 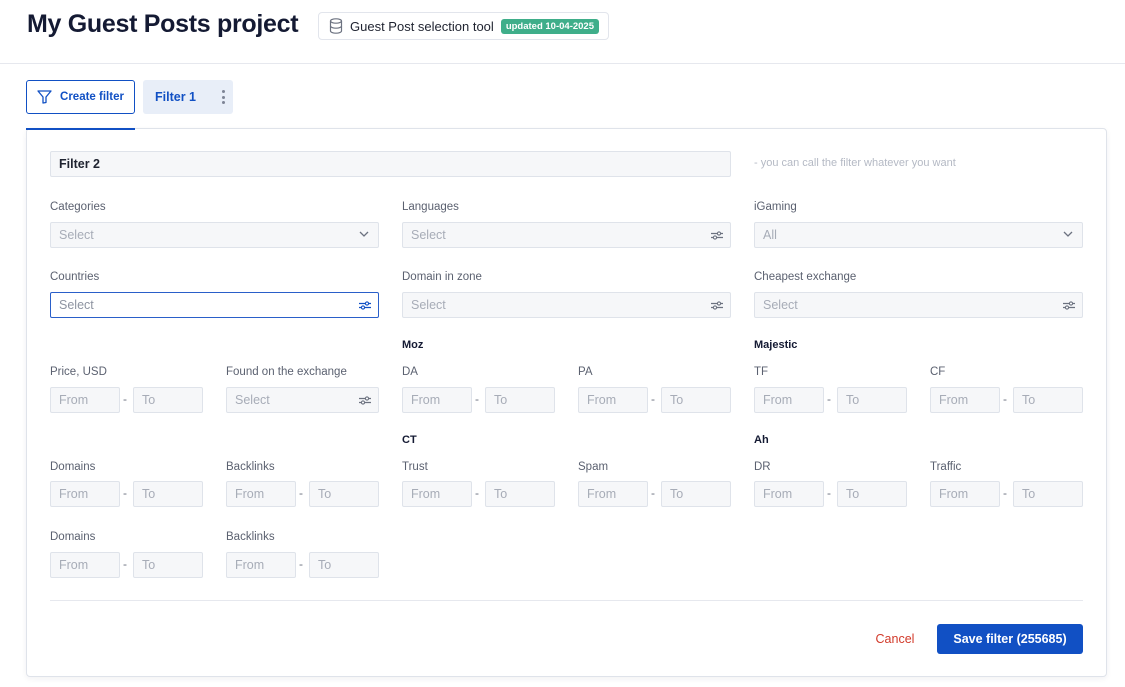 What do you see at coordinates (1048, 400) in the screenshot?
I see `cf-to-input: To` at bounding box center [1048, 400].